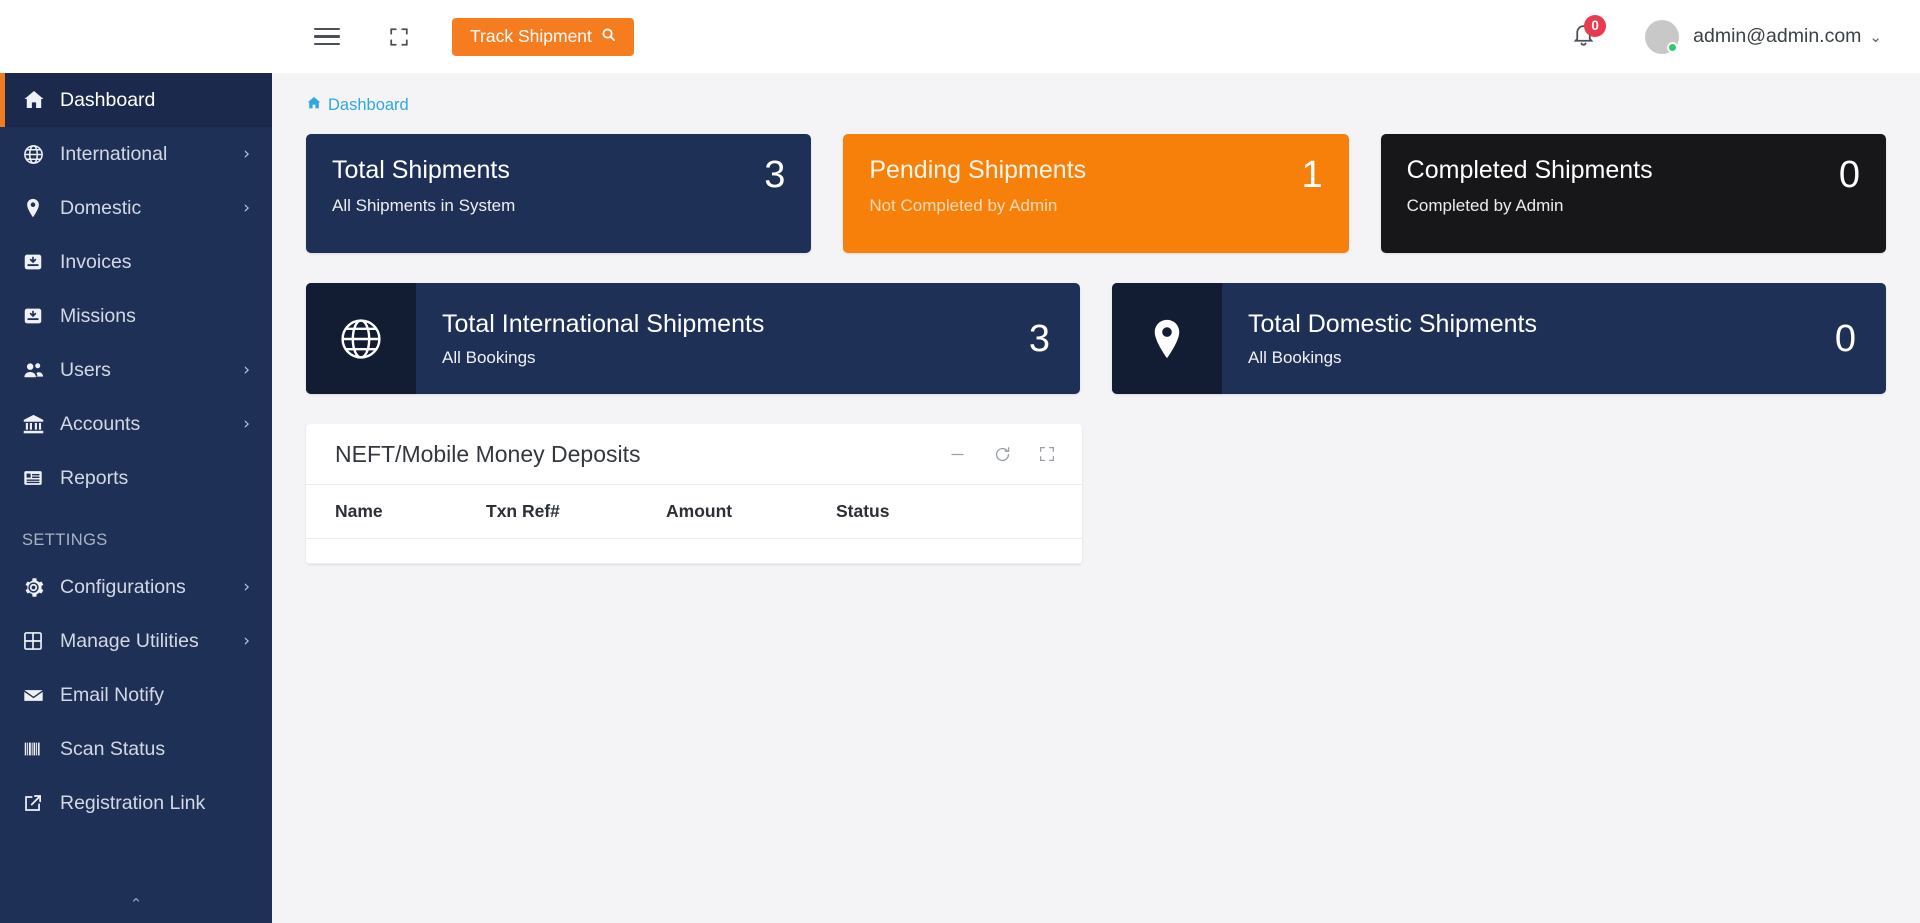 The width and height of the screenshot is (1920, 923). What do you see at coordinates (136, 478) in the screenshot?
I see `sidebar-item-reports: Reports` at bounding box center [136, 478].